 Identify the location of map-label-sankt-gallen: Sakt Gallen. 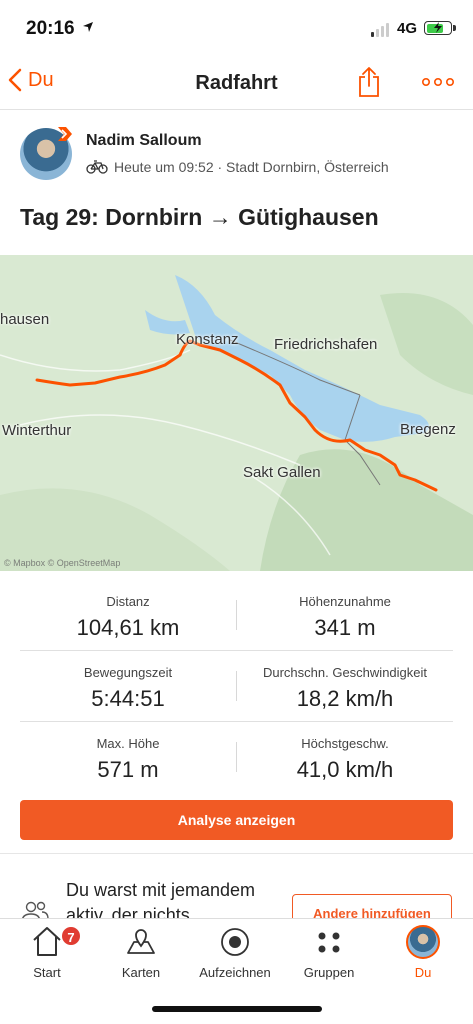
(282, 472).